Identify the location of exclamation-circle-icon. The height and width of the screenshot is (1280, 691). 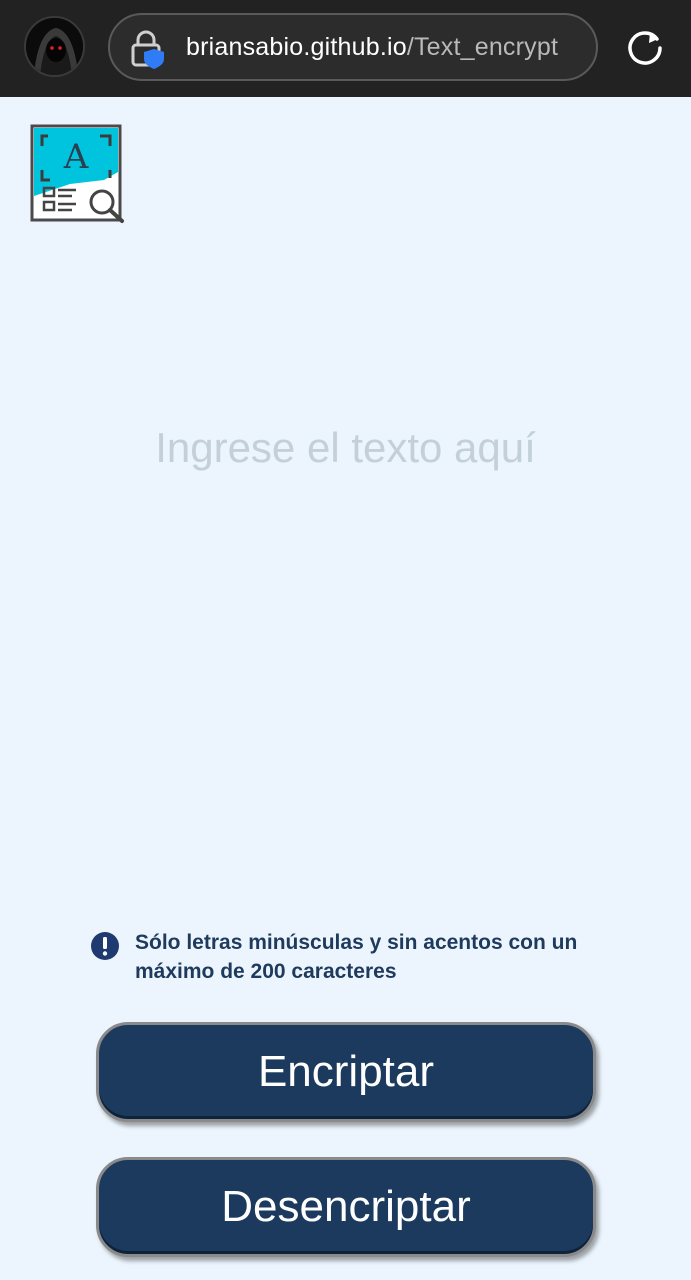
(105, 946).